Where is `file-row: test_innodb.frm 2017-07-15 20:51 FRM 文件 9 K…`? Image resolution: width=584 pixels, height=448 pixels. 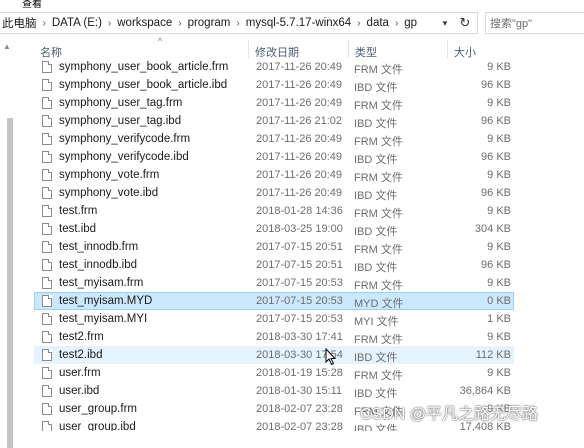
file-row: test_innodb.frm 2017-07-15 20:51 FRM 文件 9 K… is located at coordinates (274, 247).